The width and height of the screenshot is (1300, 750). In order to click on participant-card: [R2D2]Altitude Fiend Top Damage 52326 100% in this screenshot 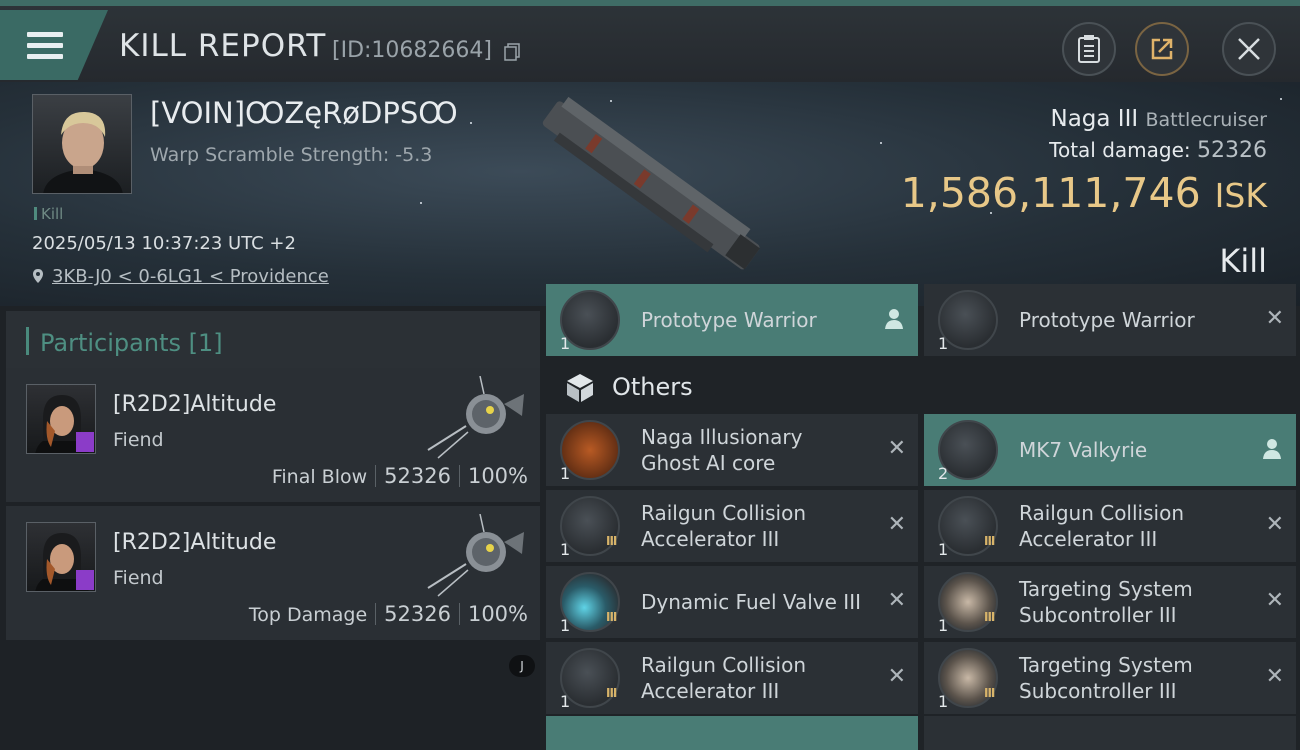, I will do `click(273, 573)`.